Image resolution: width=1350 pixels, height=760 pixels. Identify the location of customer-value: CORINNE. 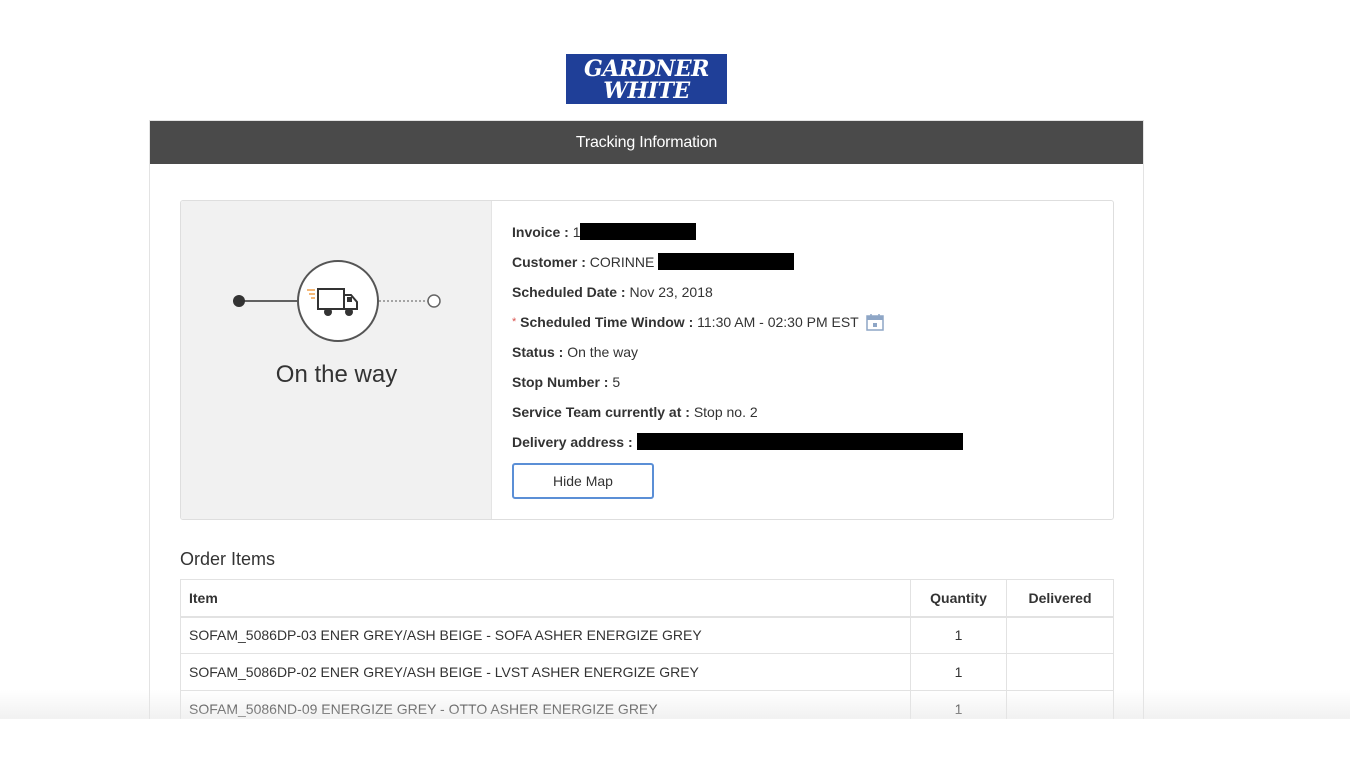
(622, 262).